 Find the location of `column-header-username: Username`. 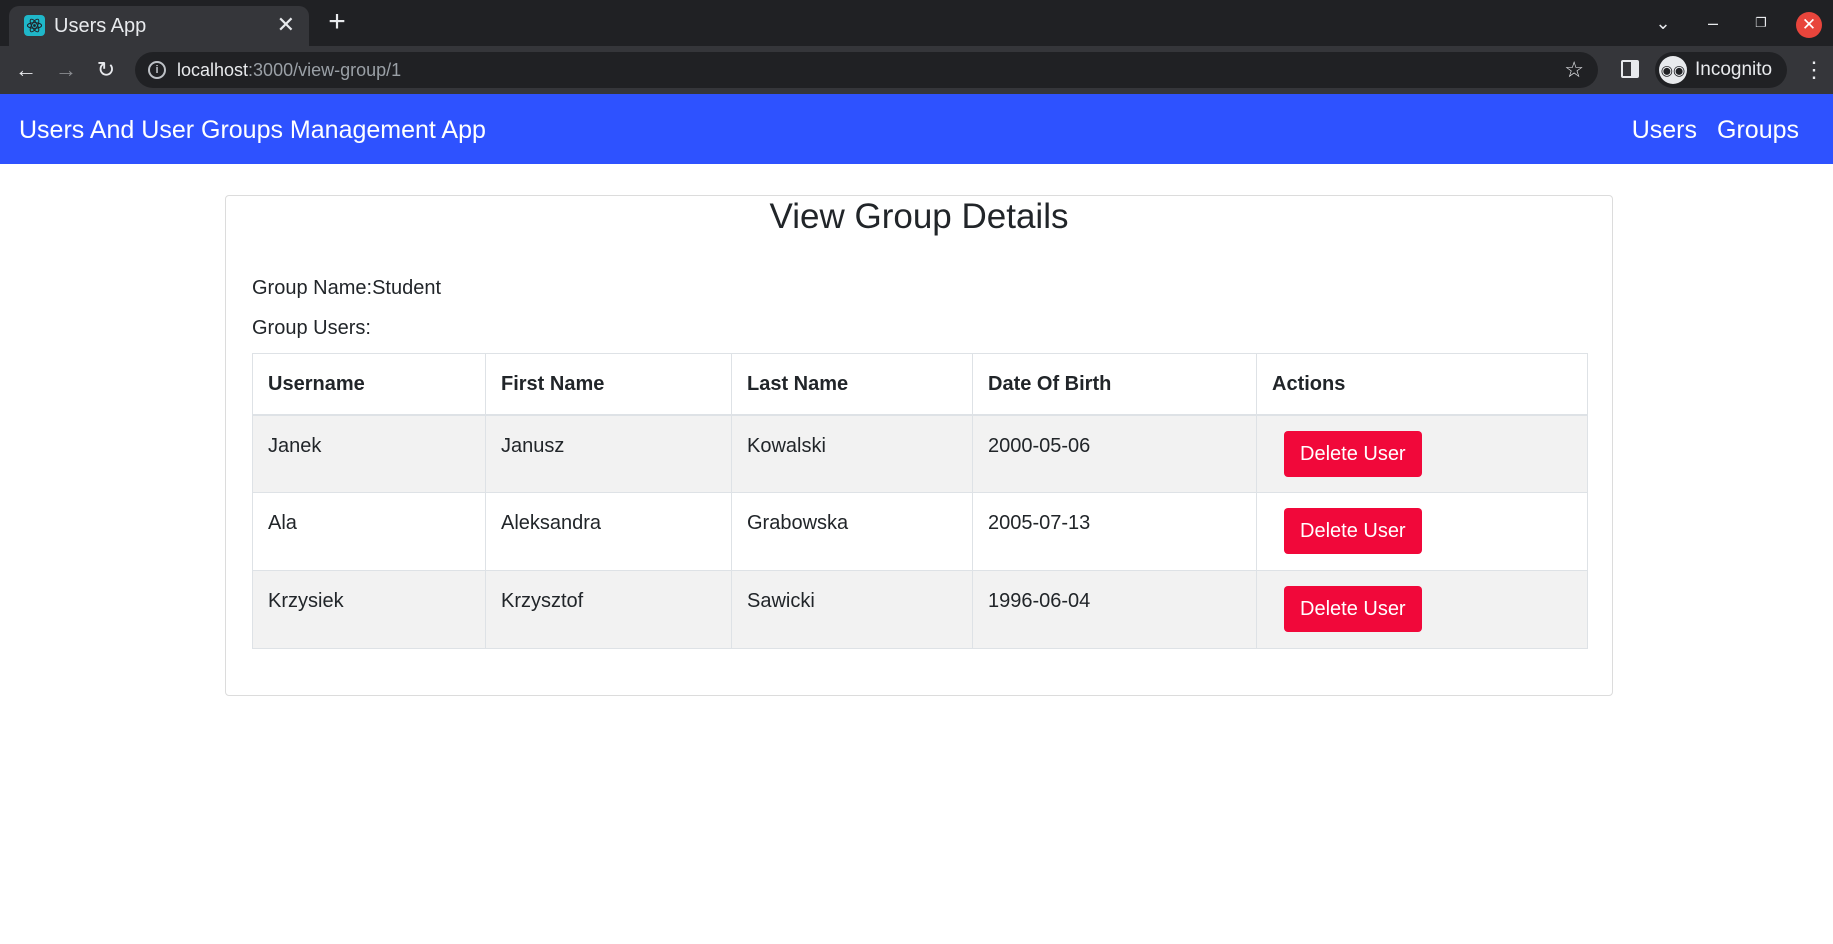

column-header-username: Username is located at coordinates (369, 384).